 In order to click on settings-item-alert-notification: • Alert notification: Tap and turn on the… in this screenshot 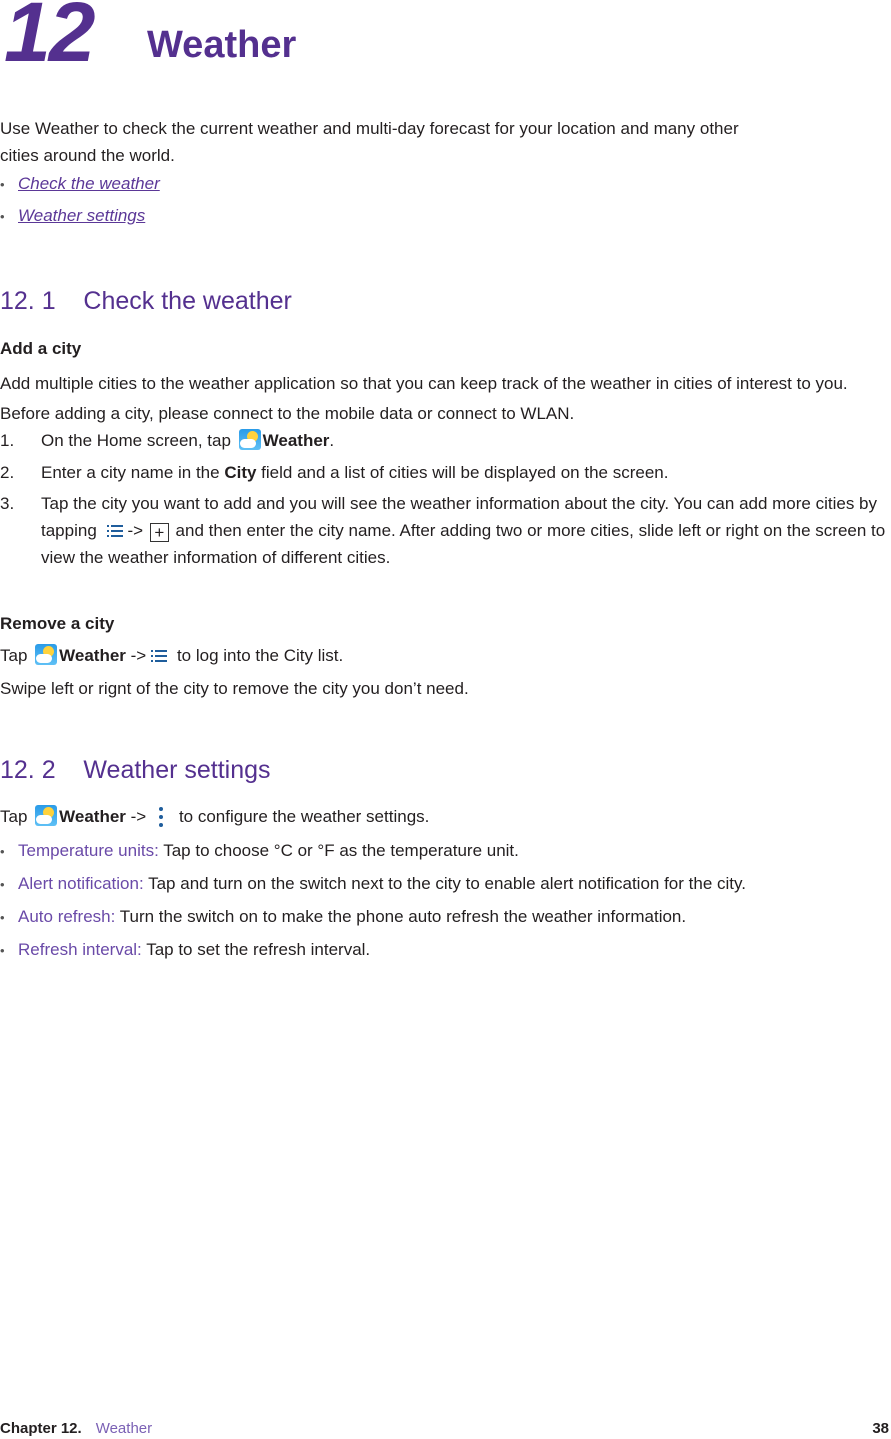, I will do `click(373, 884)`.